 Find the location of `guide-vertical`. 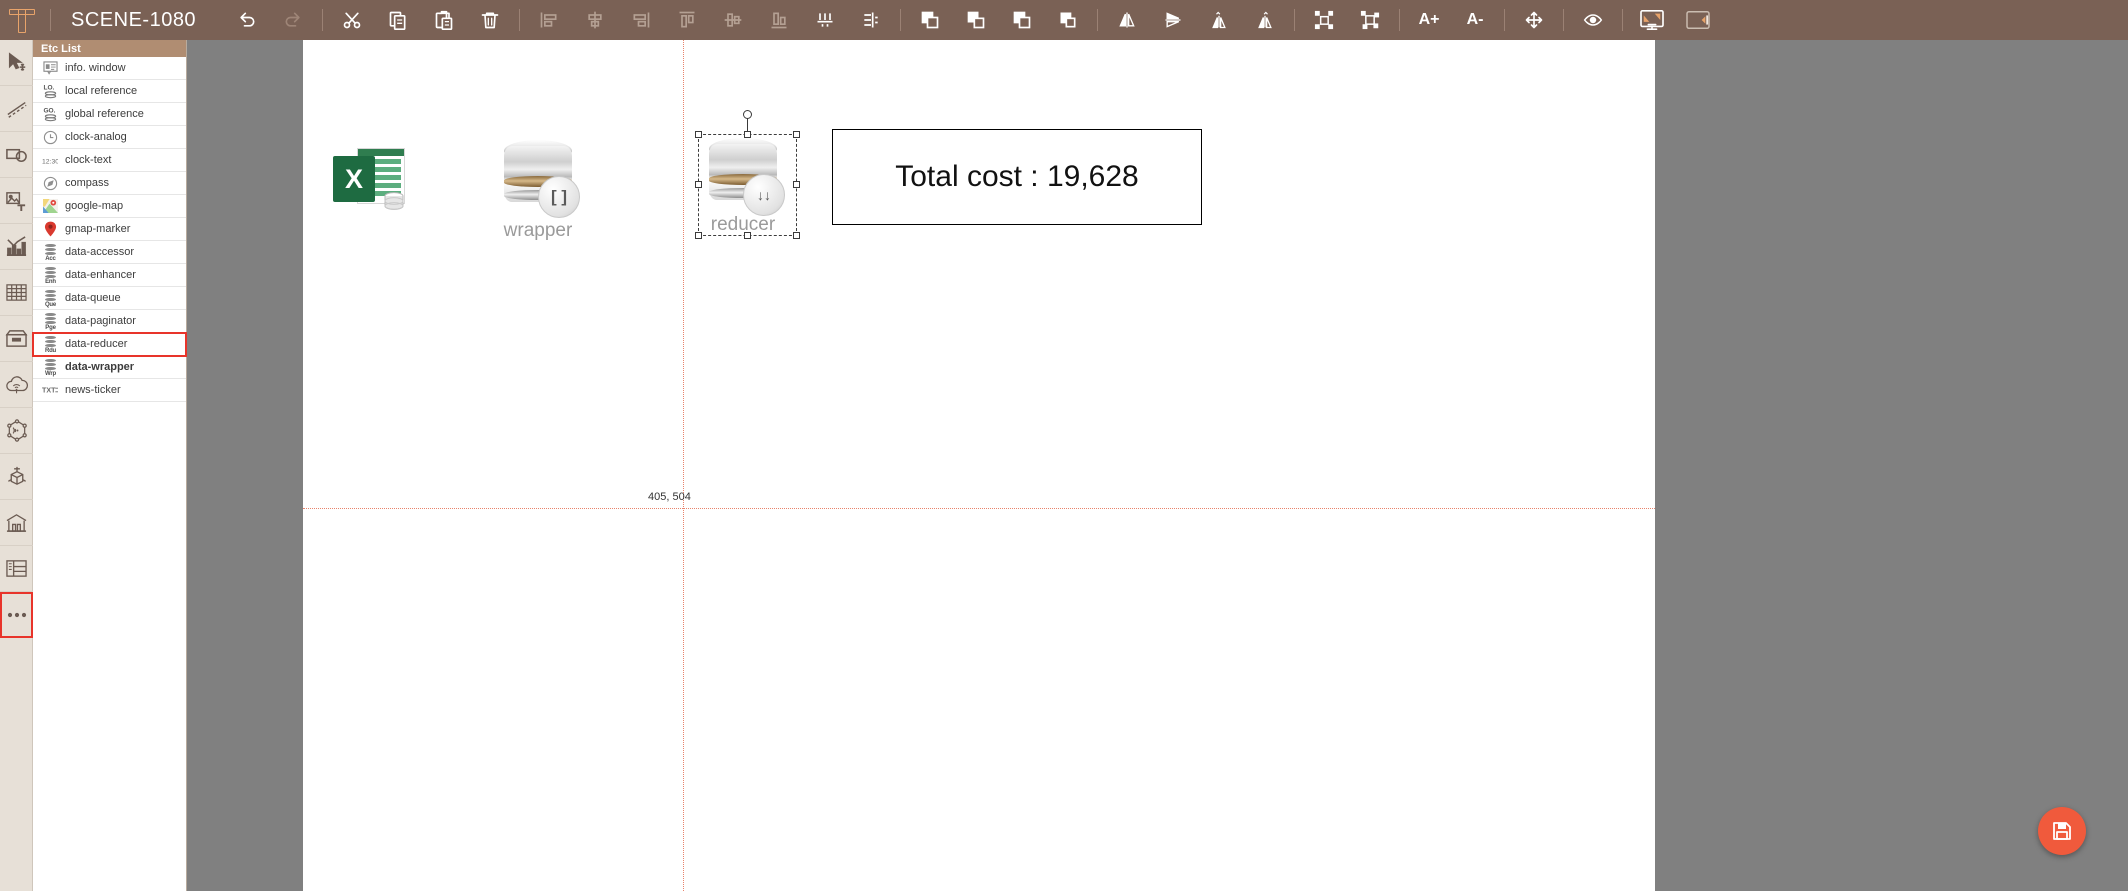

guide-vertical is located at coordinates (683, 465).